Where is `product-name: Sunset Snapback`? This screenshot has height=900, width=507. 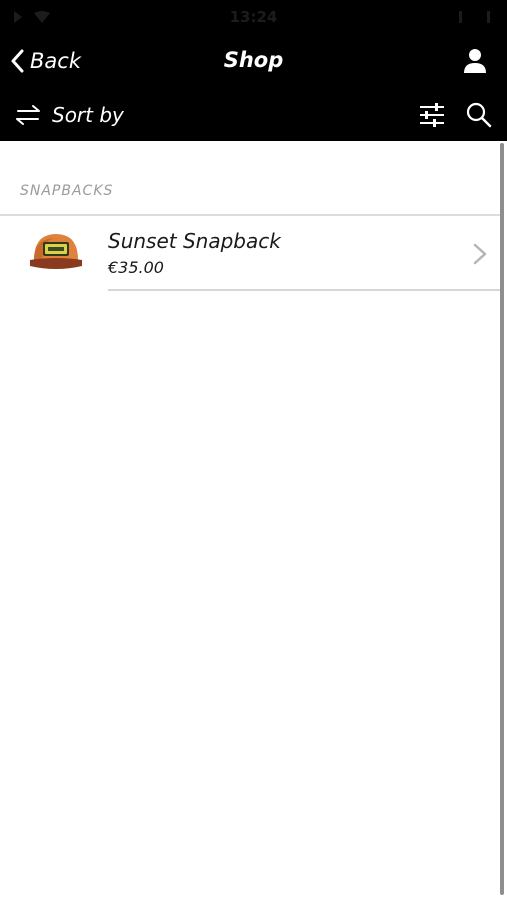
product-name: Sunset Snapback is located at coordinates (194, 241).